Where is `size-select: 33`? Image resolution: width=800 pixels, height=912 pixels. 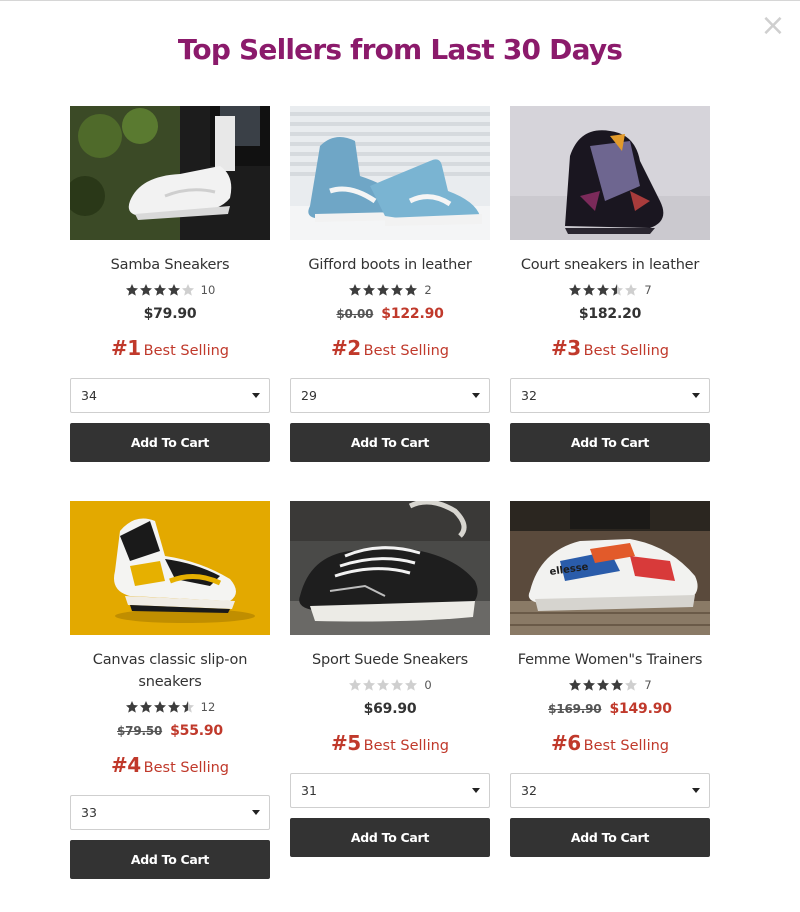
size-select: 33 is located at coordinates (170, 812).